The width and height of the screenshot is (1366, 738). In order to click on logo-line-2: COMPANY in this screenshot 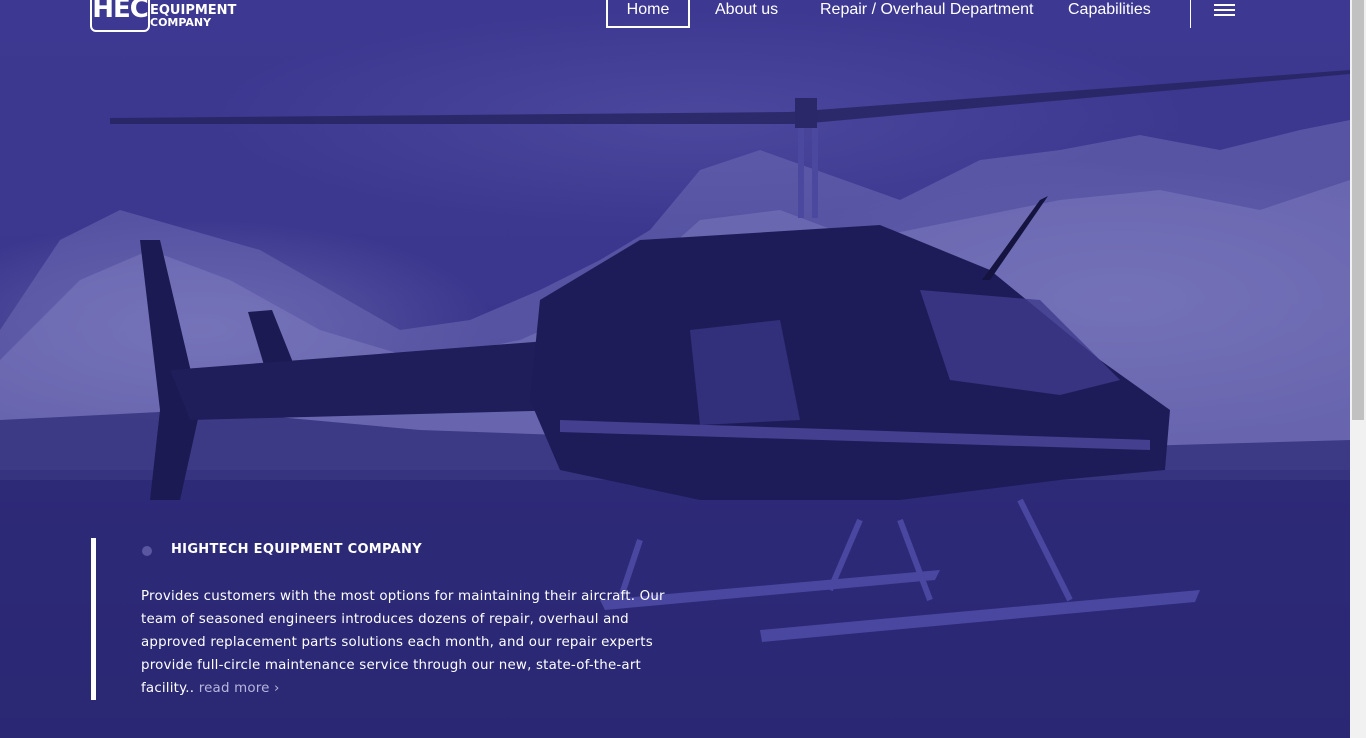, I will do `click(181, 22)`.